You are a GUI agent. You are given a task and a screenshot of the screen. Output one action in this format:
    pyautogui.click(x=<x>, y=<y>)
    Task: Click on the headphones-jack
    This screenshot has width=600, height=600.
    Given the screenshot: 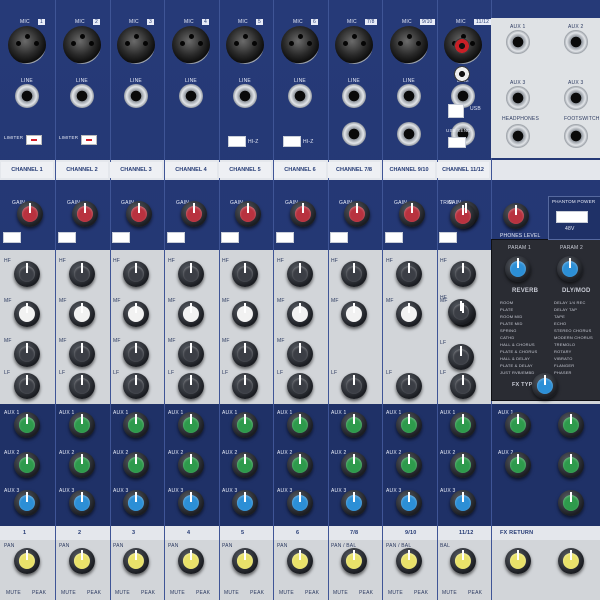 What is the action you would take?
    pyautogui.click(x=518, y=136)
    